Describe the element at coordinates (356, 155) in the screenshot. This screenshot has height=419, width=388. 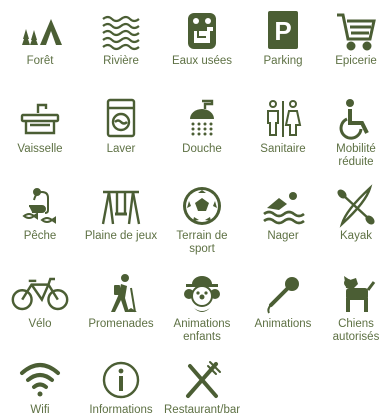
I see `amenity-label: Mobilité réduite` at that location.